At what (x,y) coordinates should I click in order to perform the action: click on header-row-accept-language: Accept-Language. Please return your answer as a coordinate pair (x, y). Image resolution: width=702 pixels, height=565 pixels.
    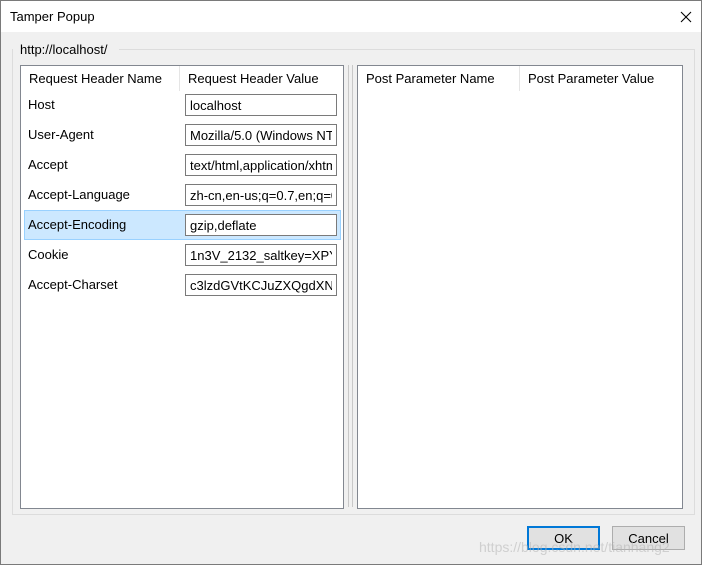
    Looking at the image, I should click on (182, 195).